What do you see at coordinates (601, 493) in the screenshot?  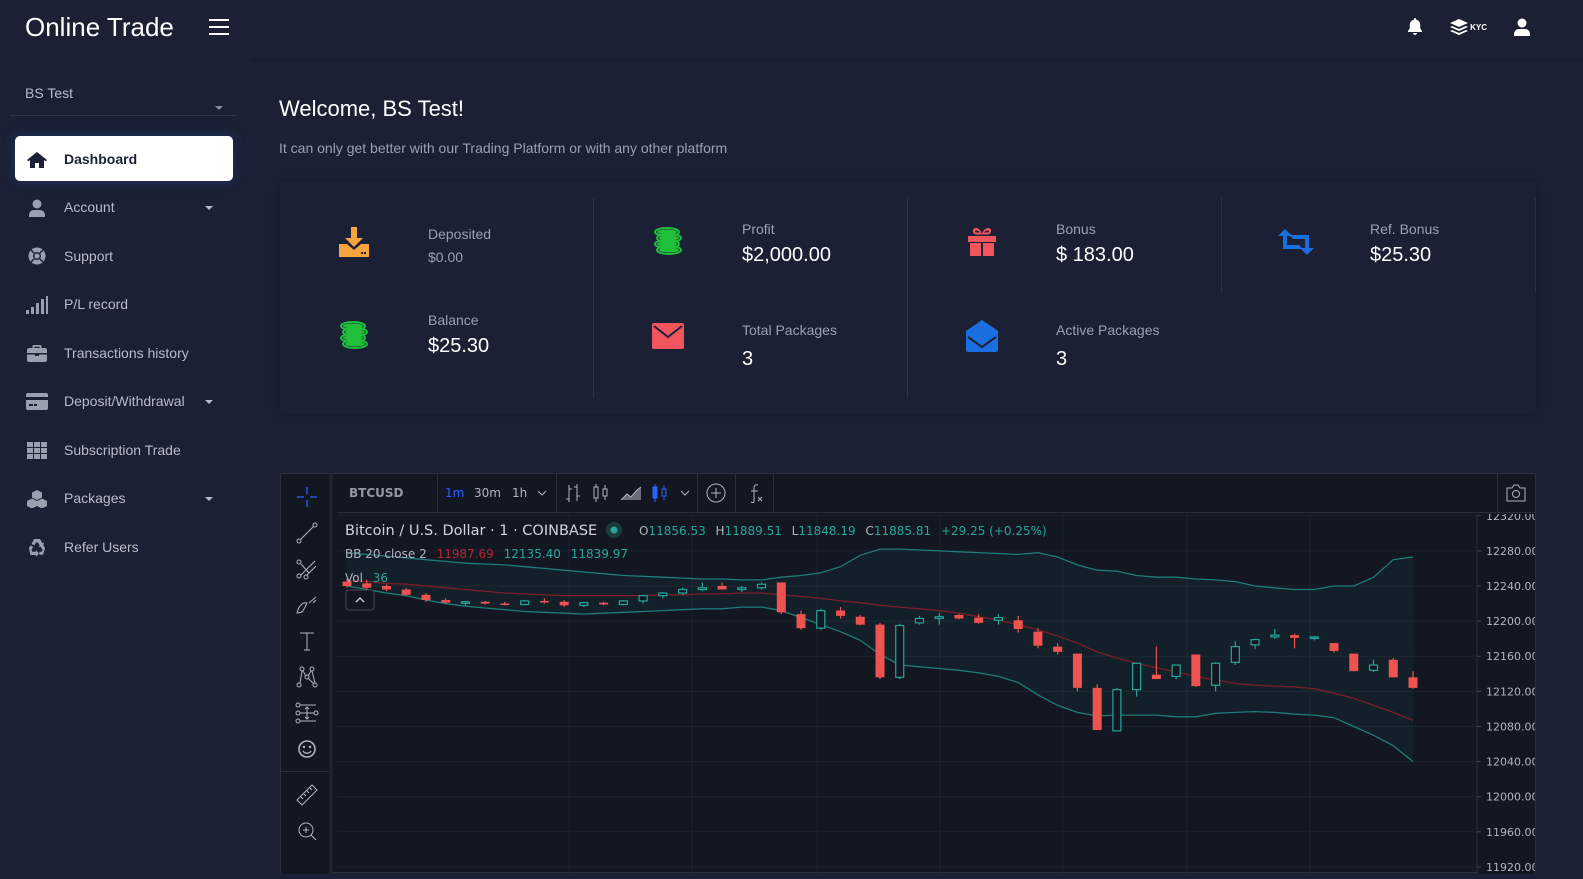 I see `candles-style-button` at bounding box center [601, 493].